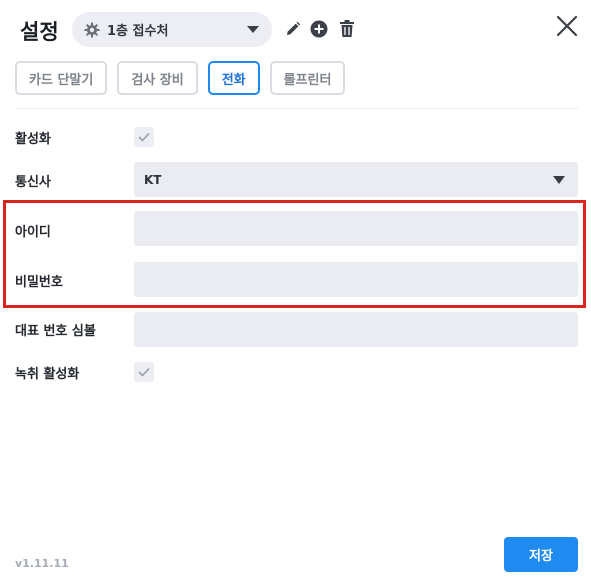 The image size is (591, 583). I want to click on active-checkbox, so click(144, 137).